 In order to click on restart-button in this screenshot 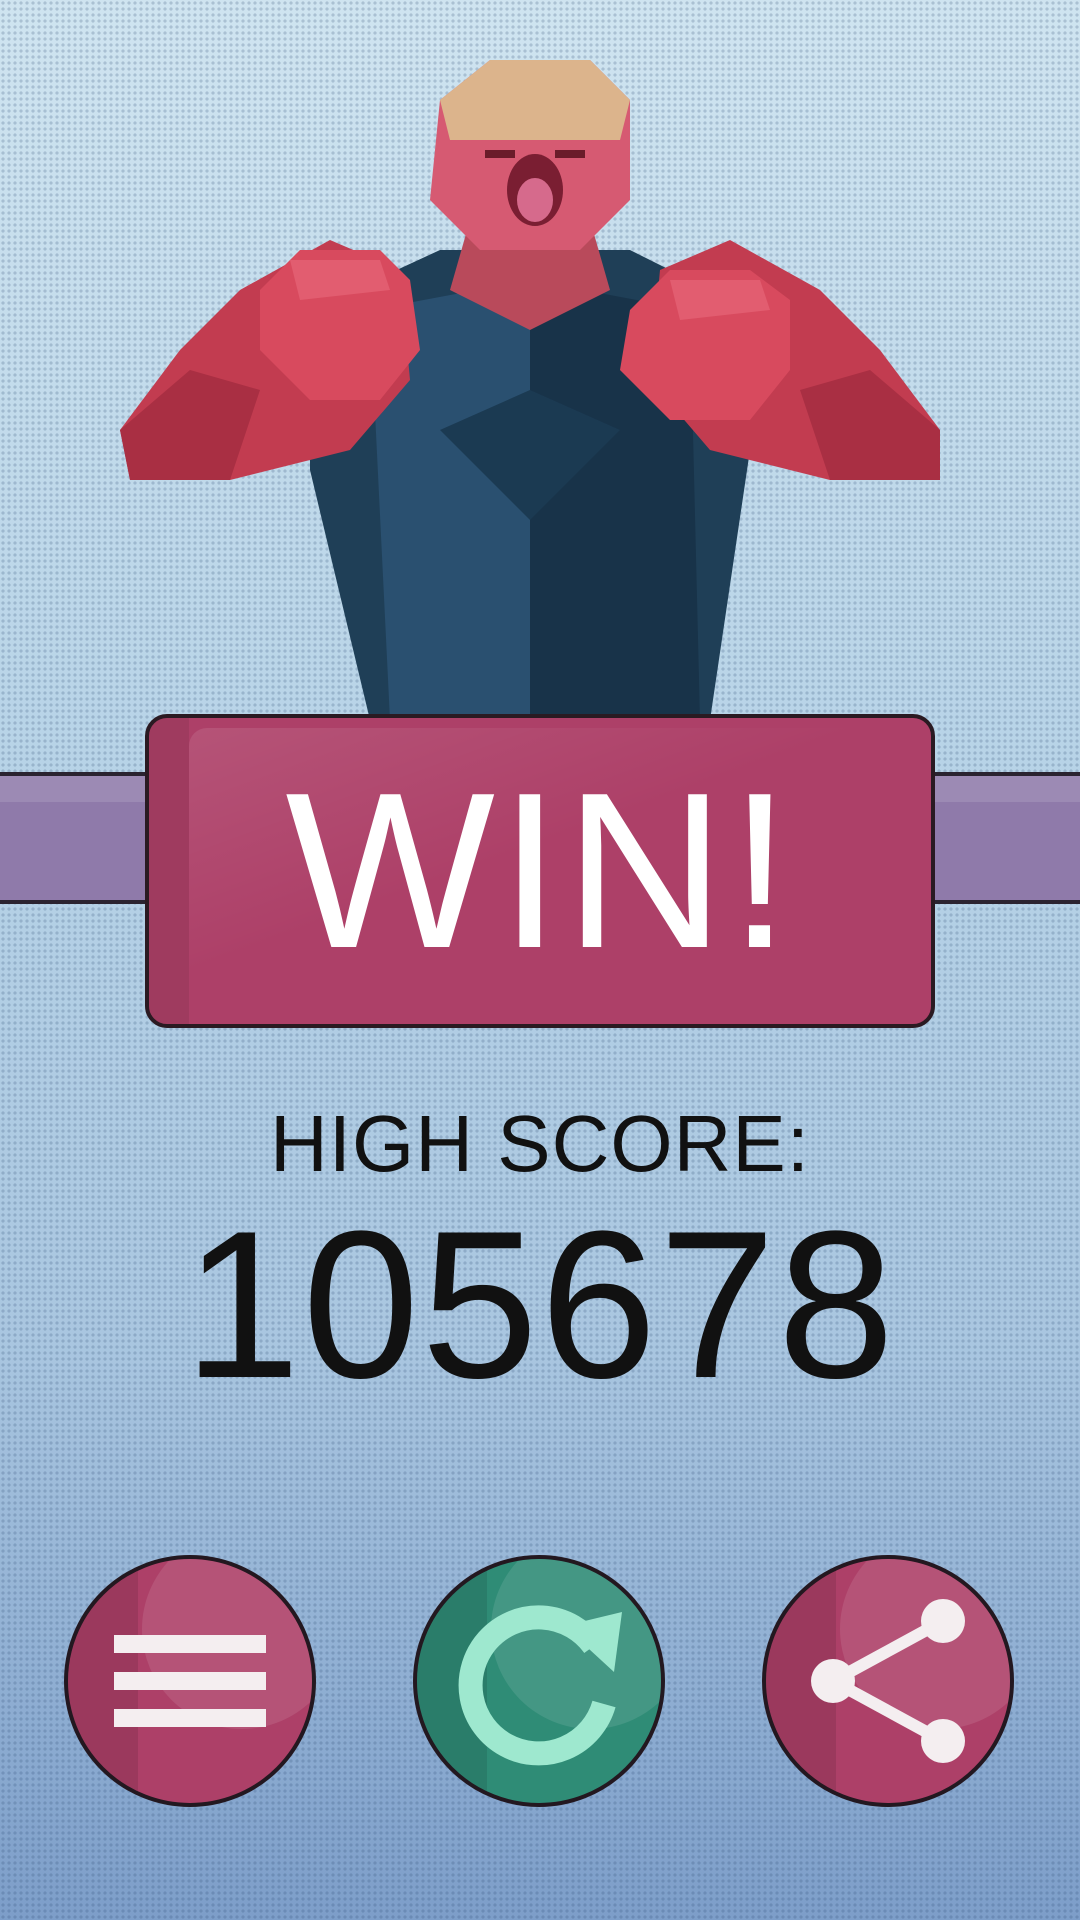, I will do `click(539, 1681)`.